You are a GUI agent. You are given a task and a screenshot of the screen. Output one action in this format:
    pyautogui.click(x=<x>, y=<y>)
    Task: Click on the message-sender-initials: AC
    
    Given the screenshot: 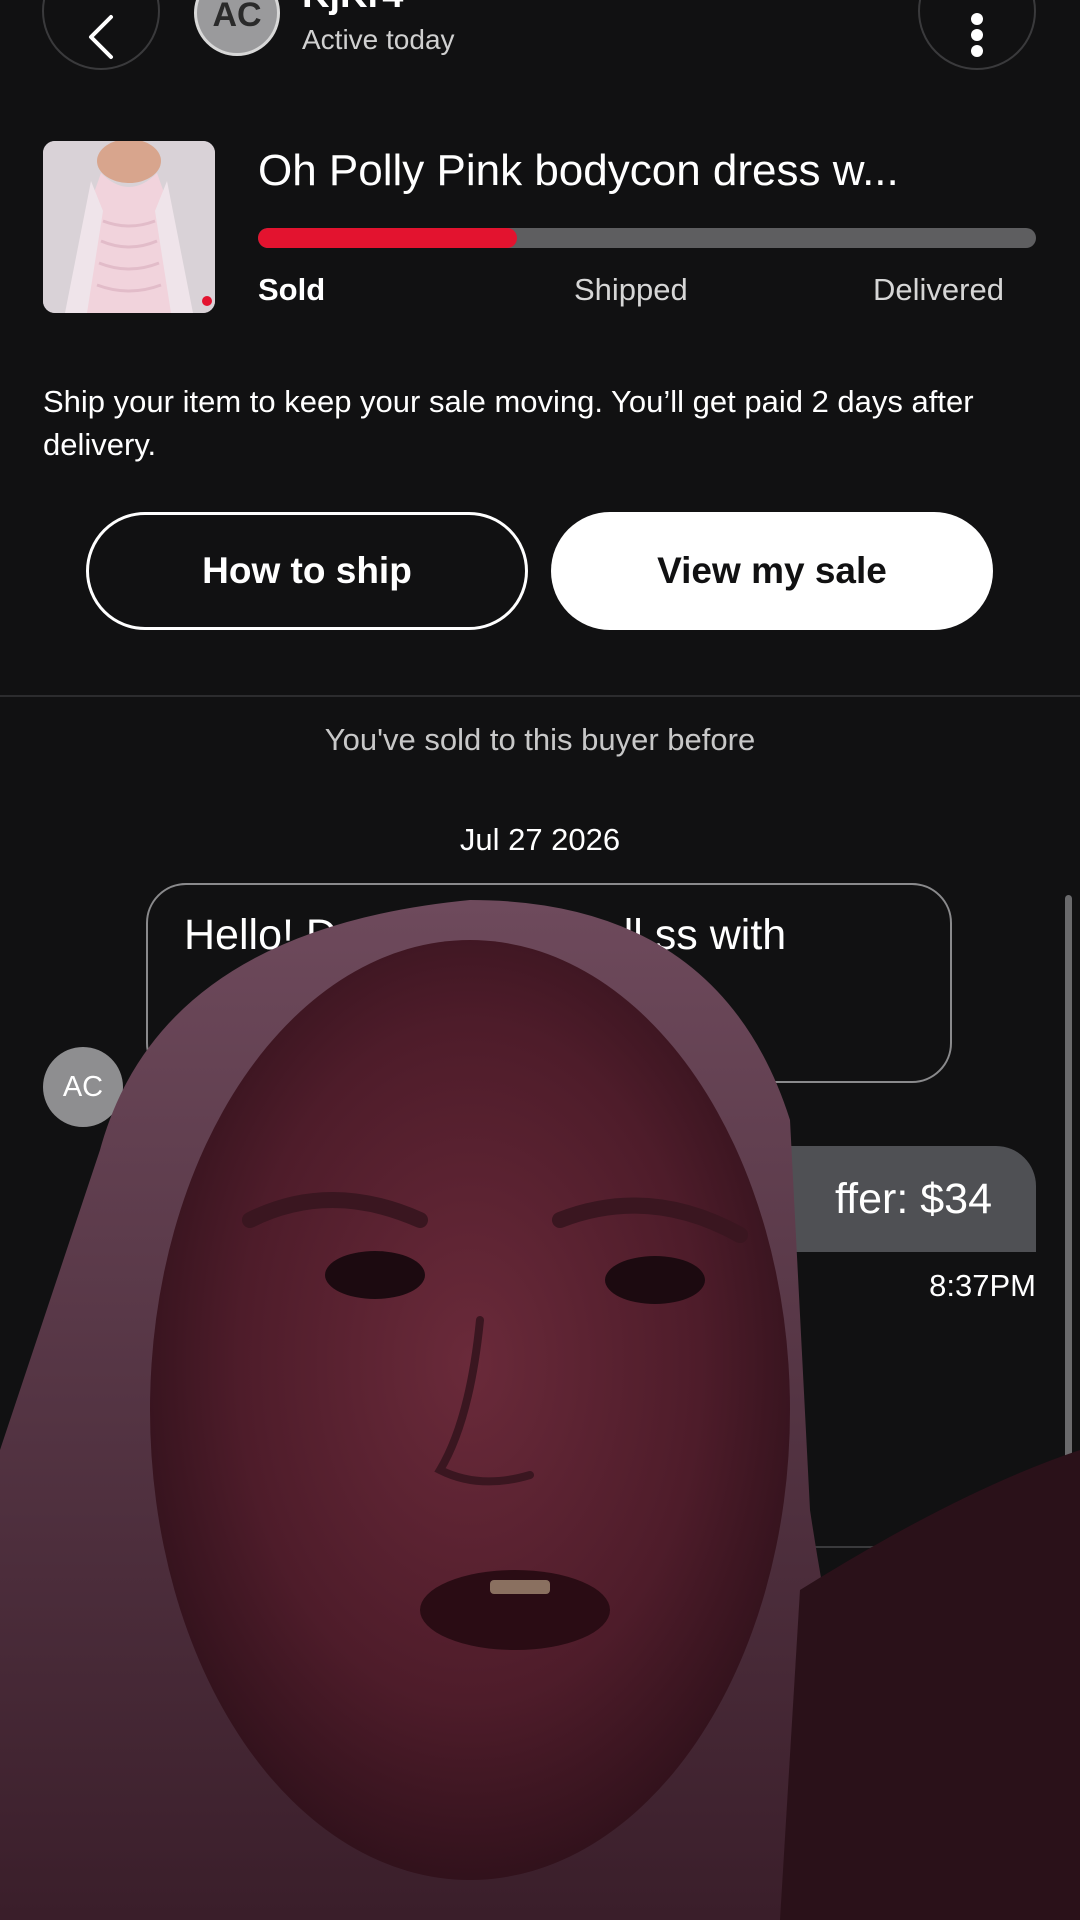 What is the action you would take?
    pyautogui.click(x=83, y=1086)
    